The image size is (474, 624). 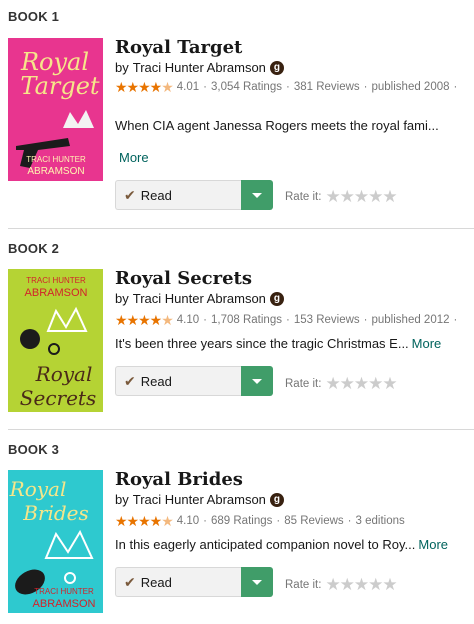 What do you see at coordinates (246, 87) in the screenshot?
I see `ratings-count: 3,054 Ratings` at bounding box center [246, 87].